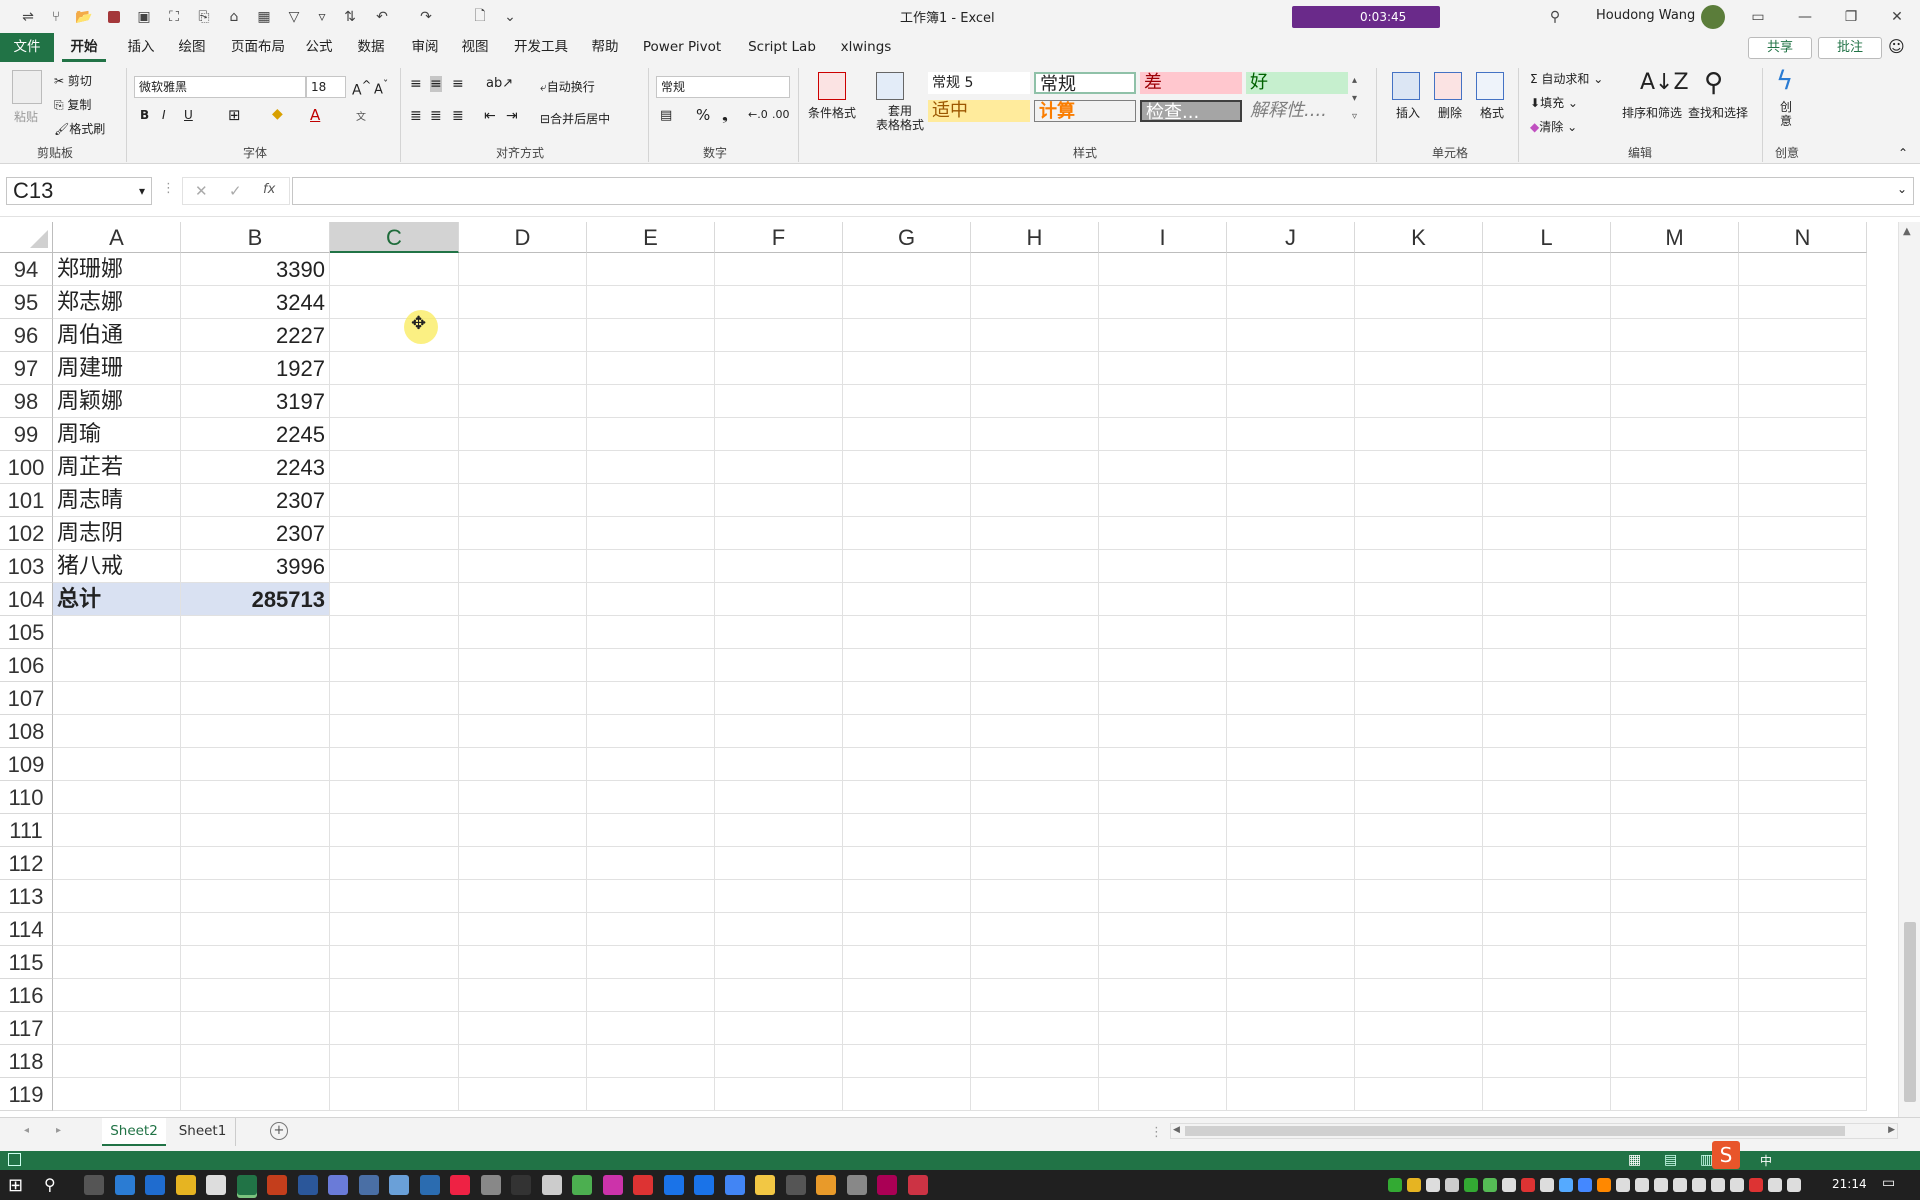 The height and width of the screenshot is (1200, 1920). I want to click on row-header: 97, so click(26, 368).